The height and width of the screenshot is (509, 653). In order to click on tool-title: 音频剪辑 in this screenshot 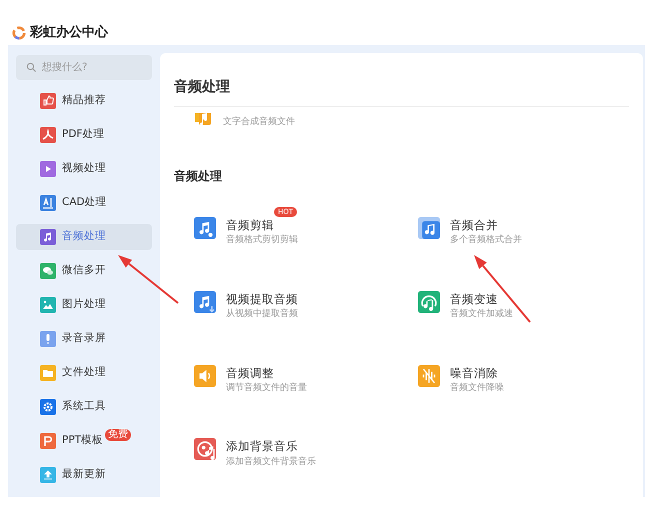, I will do `click(250, 225)`.